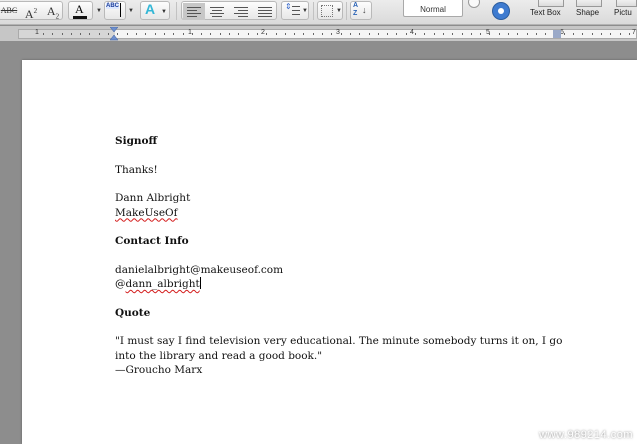 The image size is (637, 444). I want to click on shape-button-label: Shape, so click(587, 12).